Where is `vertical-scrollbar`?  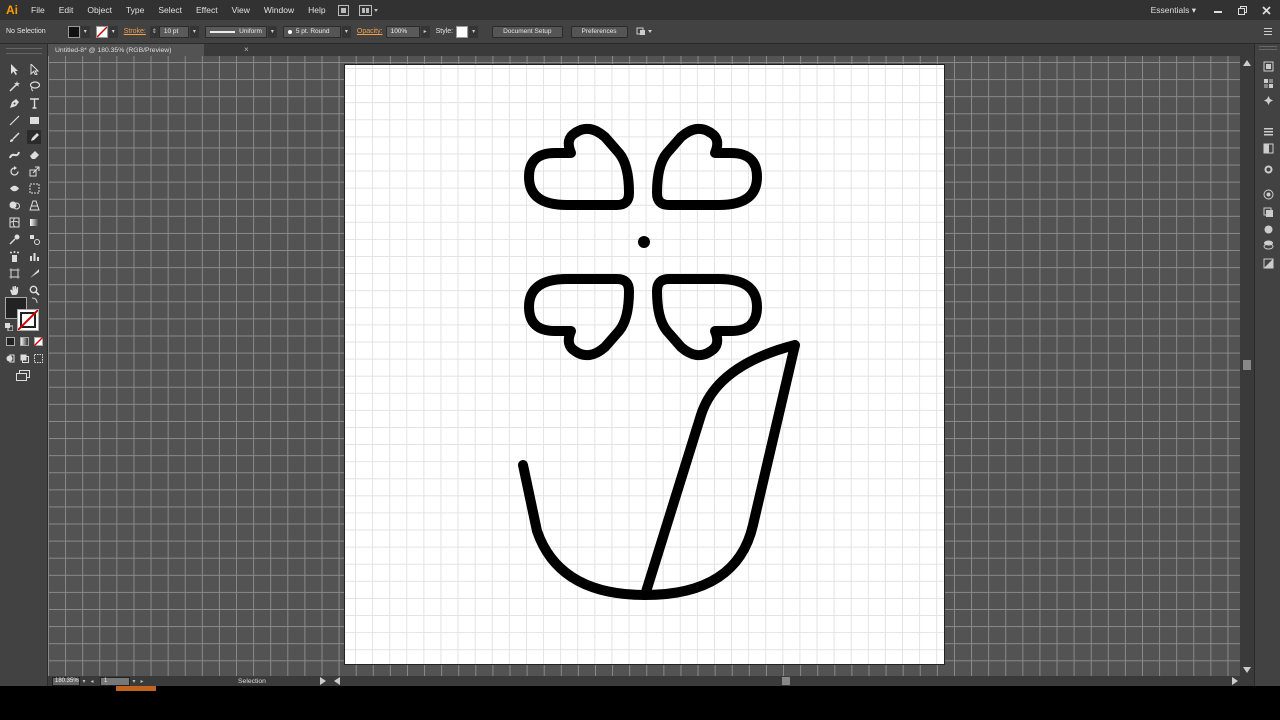 vertical-scrollbar is located at coordinates (1247, 366).